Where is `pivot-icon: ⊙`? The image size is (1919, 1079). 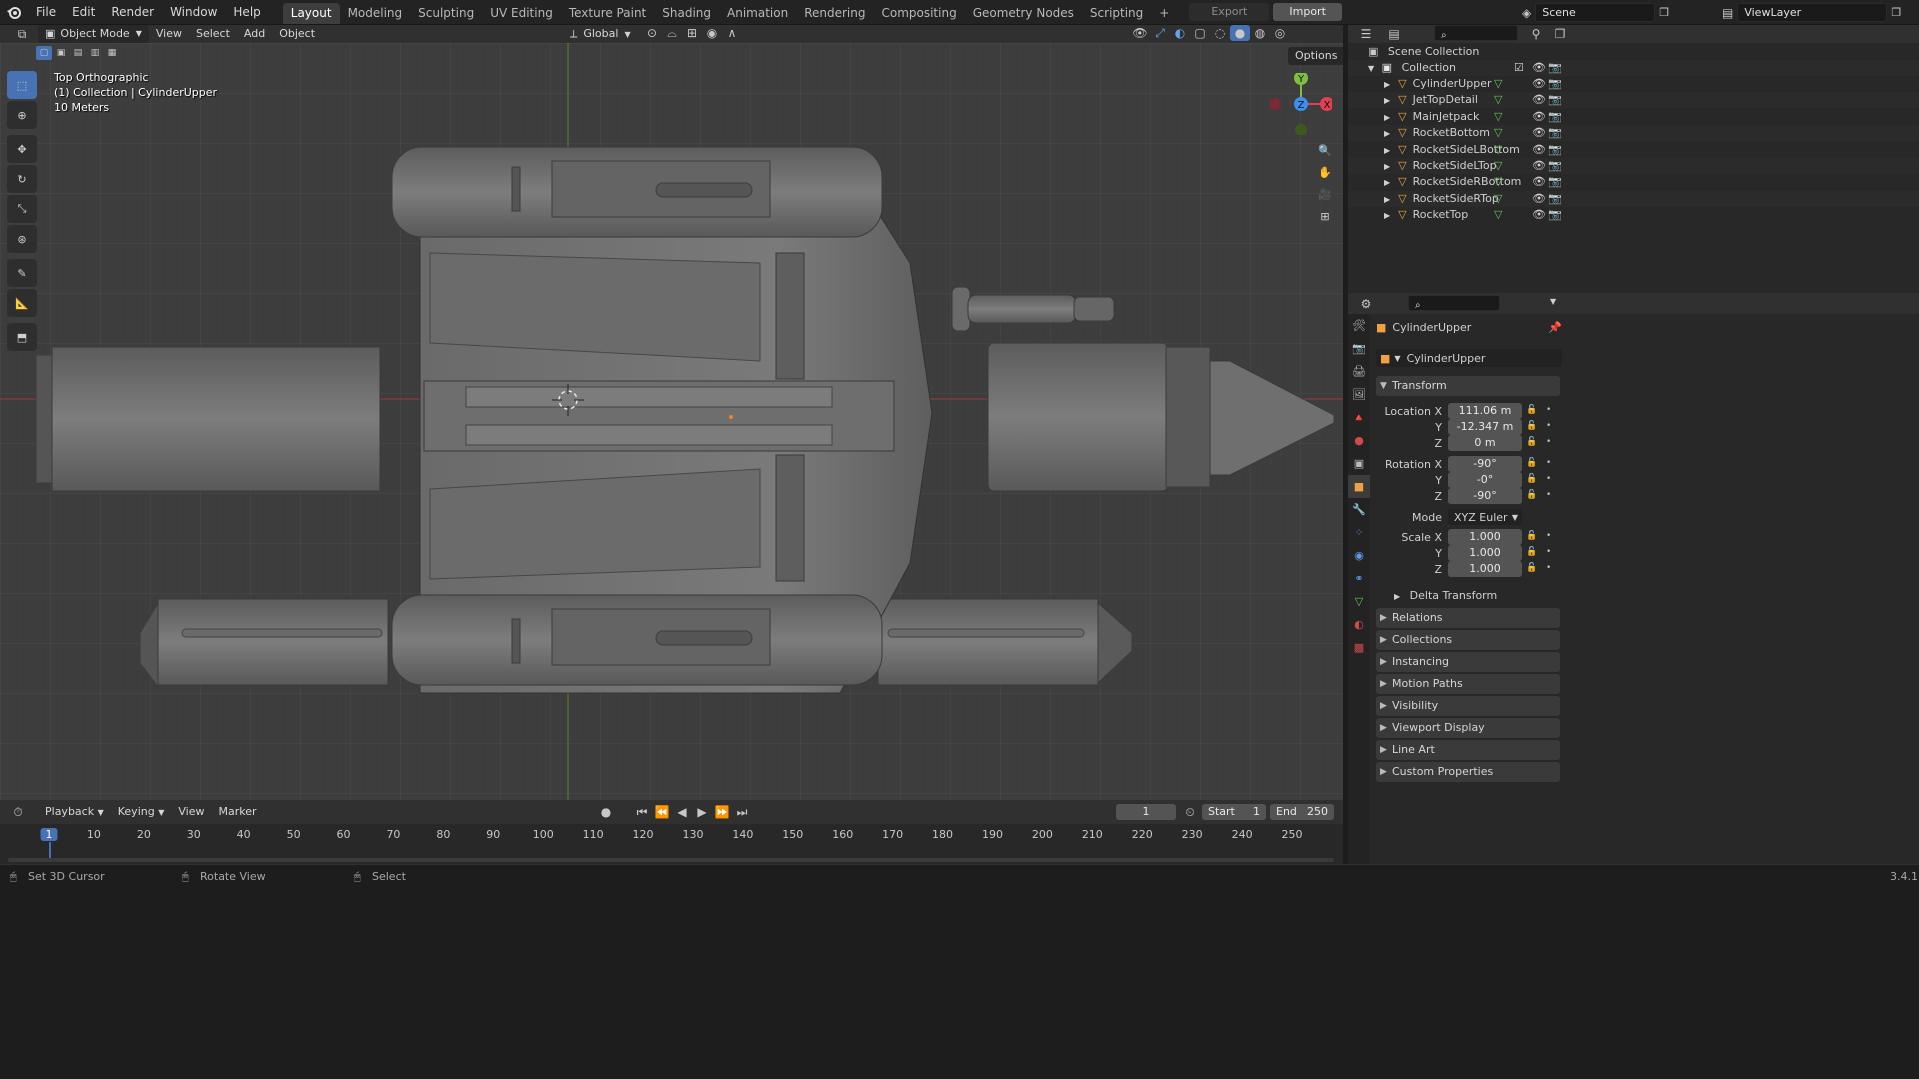 pivot-icon: ⊙ is located at coordinates (652, 33).